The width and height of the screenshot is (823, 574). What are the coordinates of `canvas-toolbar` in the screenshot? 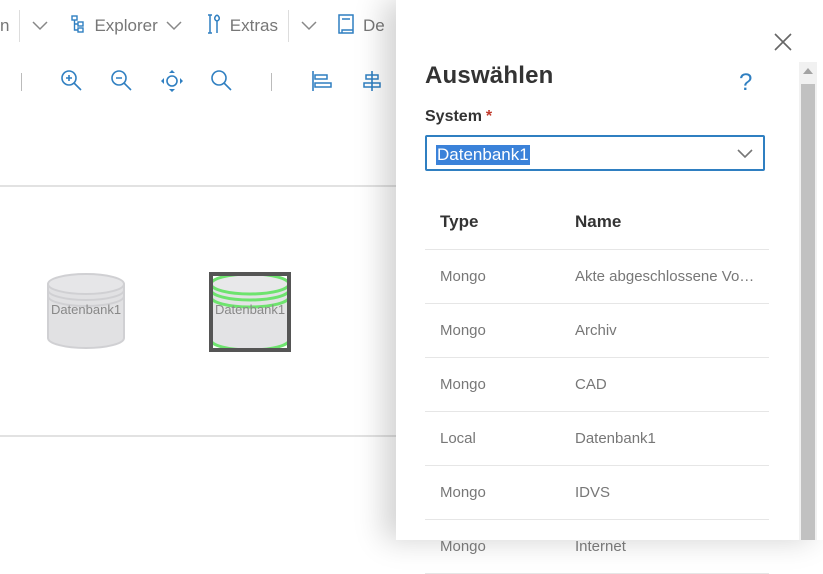 It's located at (215, 82).